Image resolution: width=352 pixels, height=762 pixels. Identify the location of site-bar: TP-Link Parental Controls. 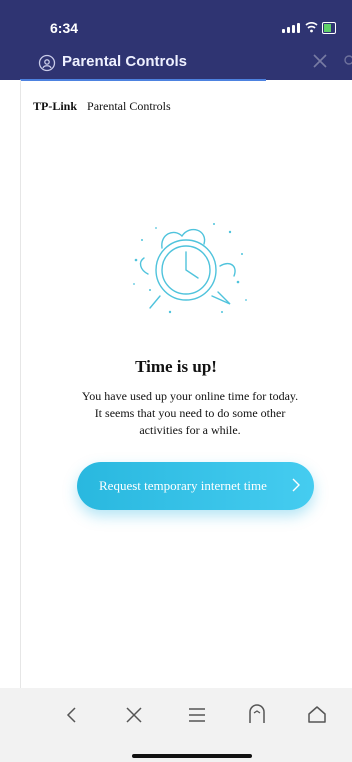
(102, 106).